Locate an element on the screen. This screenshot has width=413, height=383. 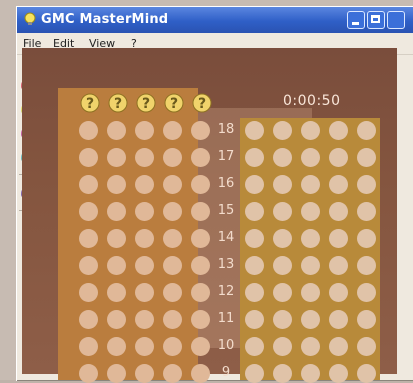
minimize-button is located at coordinates (356, 20).